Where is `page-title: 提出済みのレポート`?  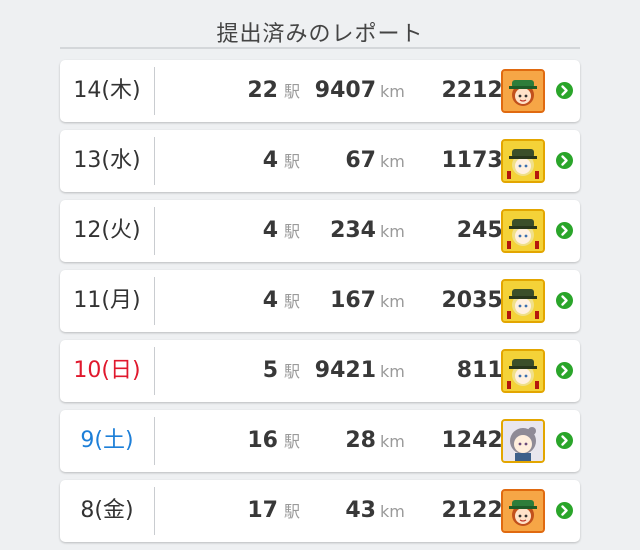
page-title: 提出済みのレポート is located at coordinates (320, 34).